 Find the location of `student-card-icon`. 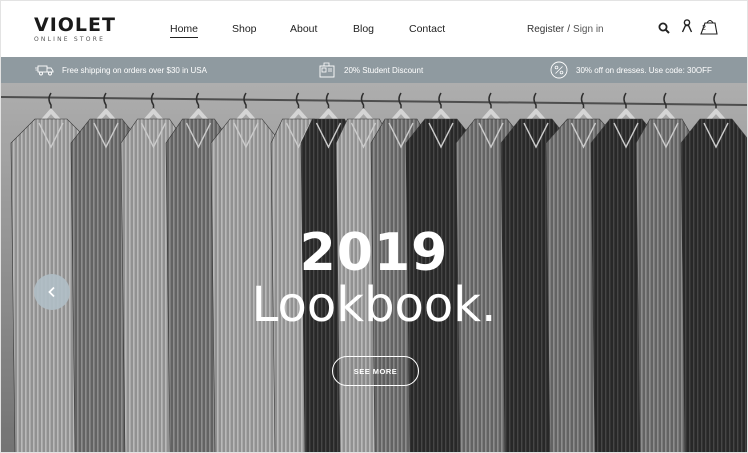

student-card-icon is located at coordinates (327, 70).